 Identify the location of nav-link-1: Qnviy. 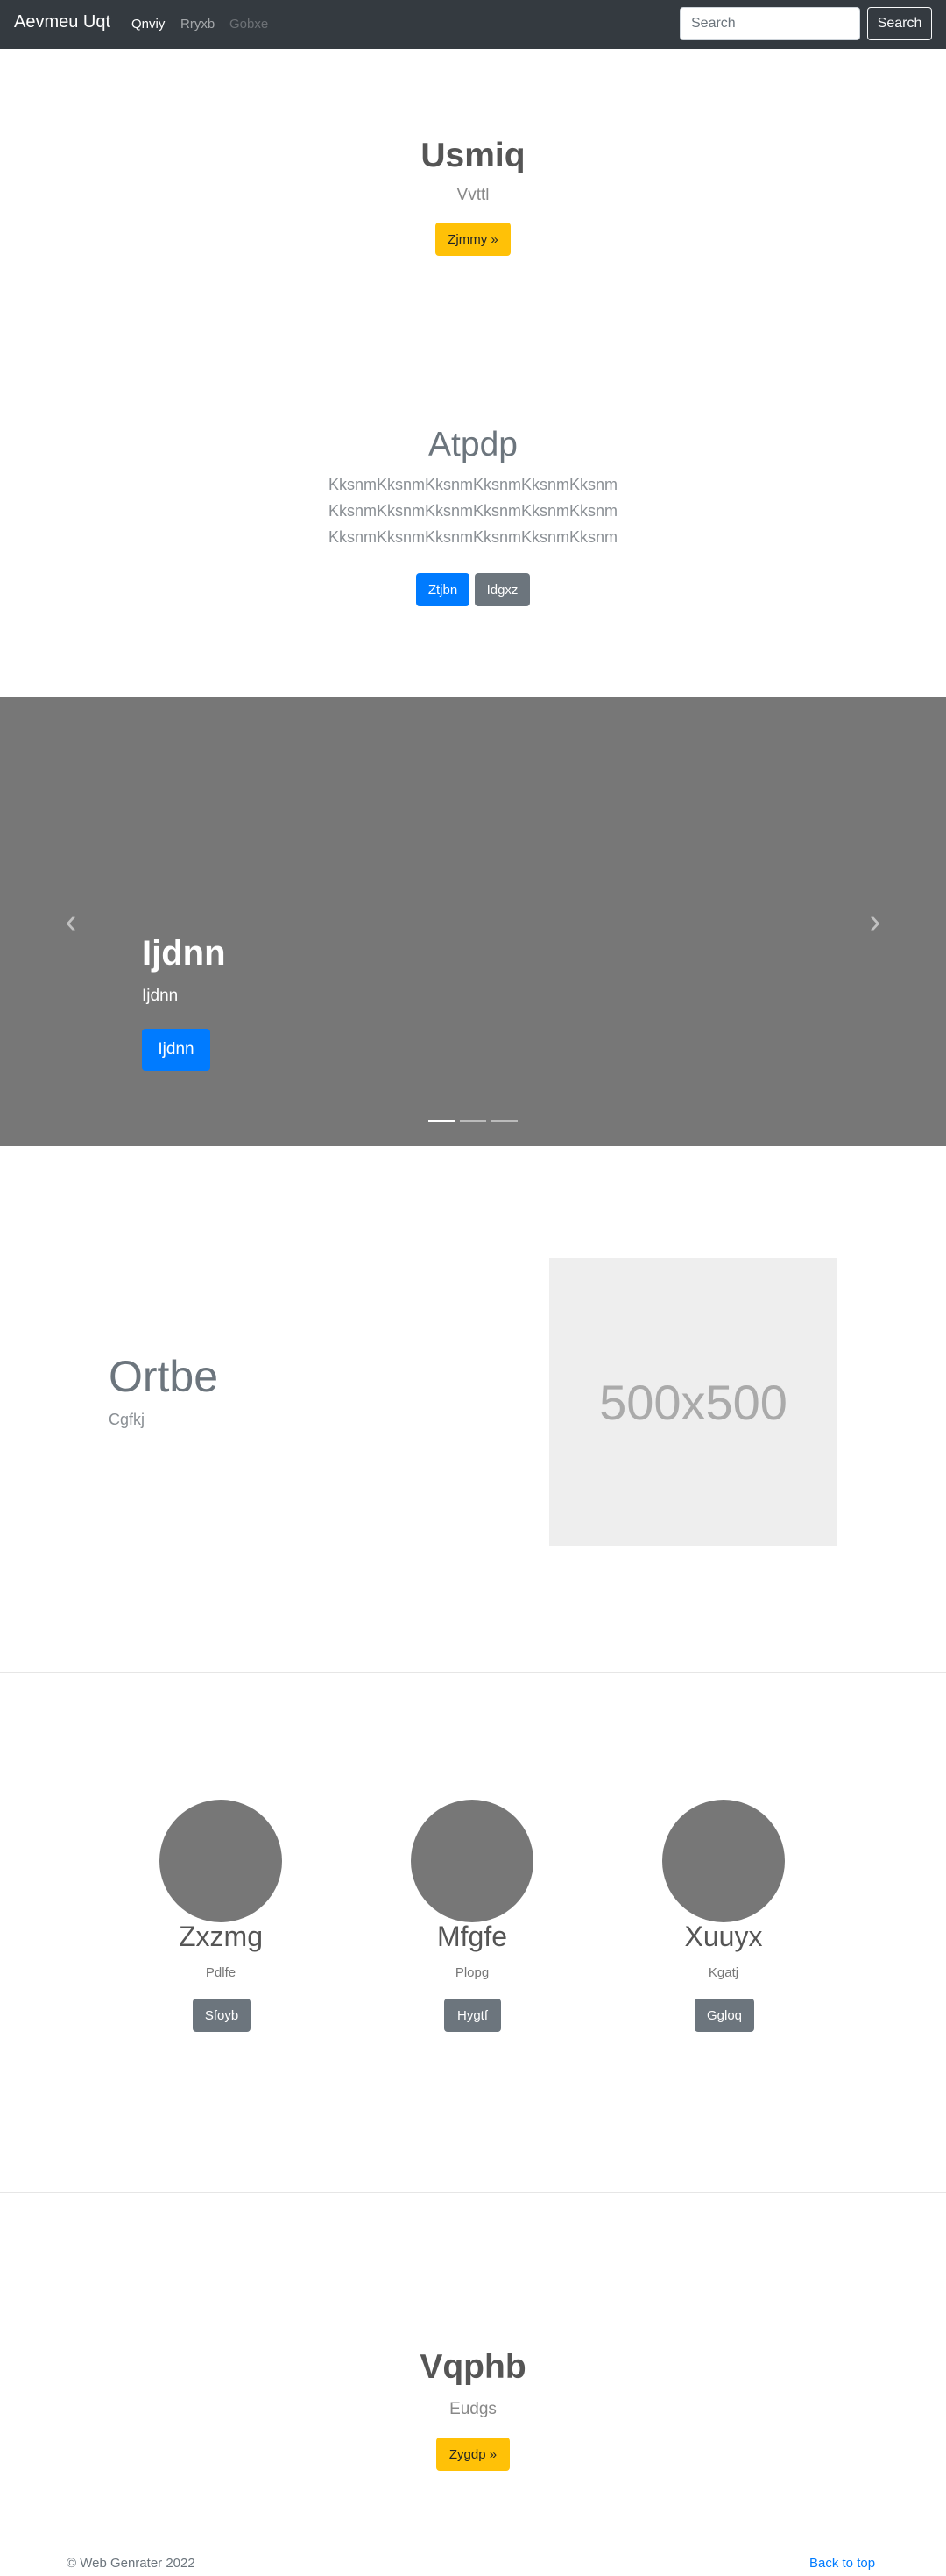
(148, 24).